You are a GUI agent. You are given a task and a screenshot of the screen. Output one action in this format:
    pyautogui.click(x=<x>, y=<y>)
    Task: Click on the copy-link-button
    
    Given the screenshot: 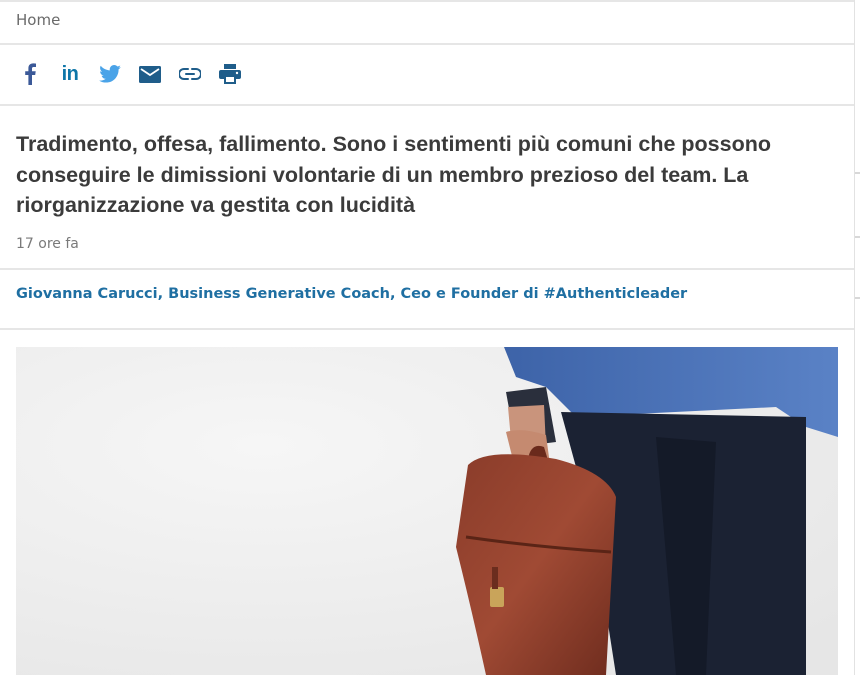 What is the action you would take?
    pyautogui.click(x=190, y=74)
    